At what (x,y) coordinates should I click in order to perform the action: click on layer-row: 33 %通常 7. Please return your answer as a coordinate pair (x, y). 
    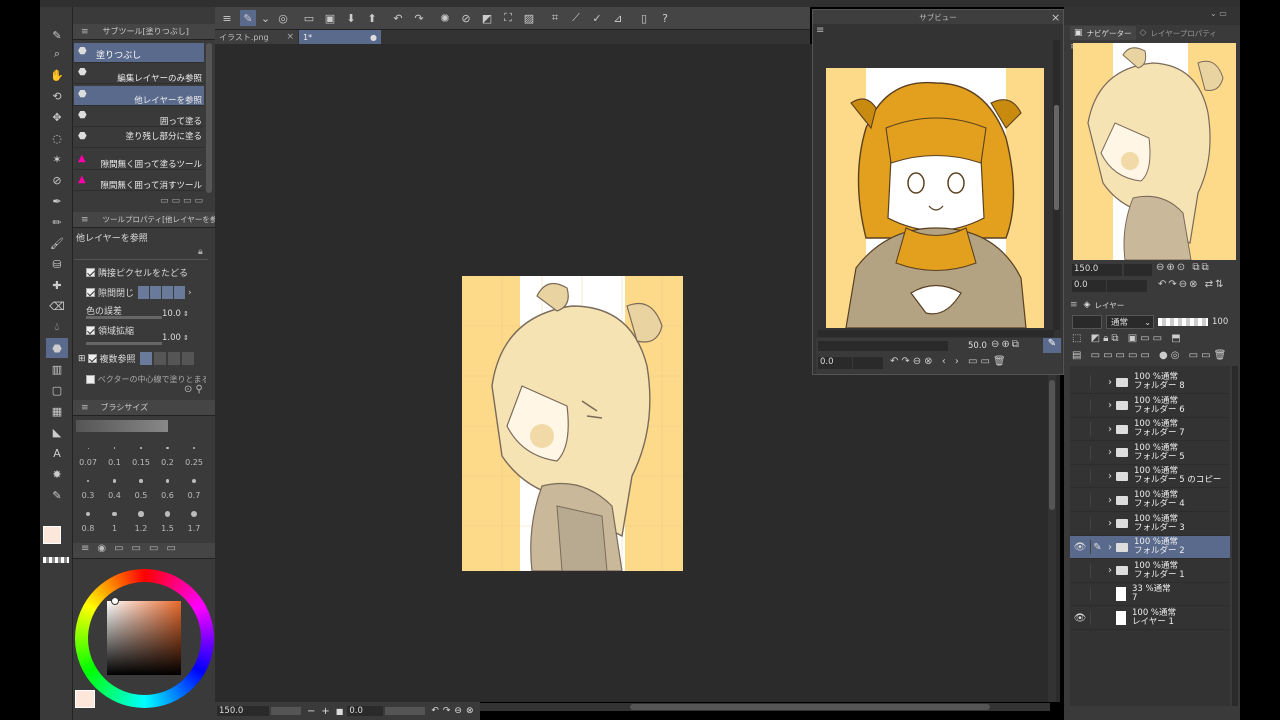
    Looking at the image, I should click on (1150, 595).